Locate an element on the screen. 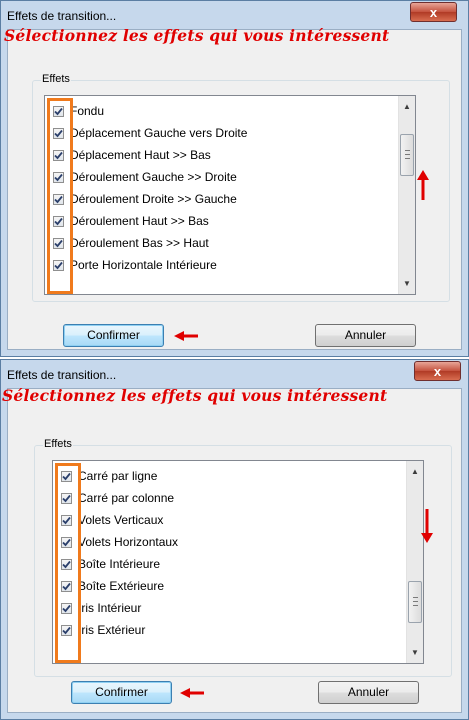 The height and width of the screenshot is (720, 469). list-item-label: Fondu is located at coordinates (87, 111).